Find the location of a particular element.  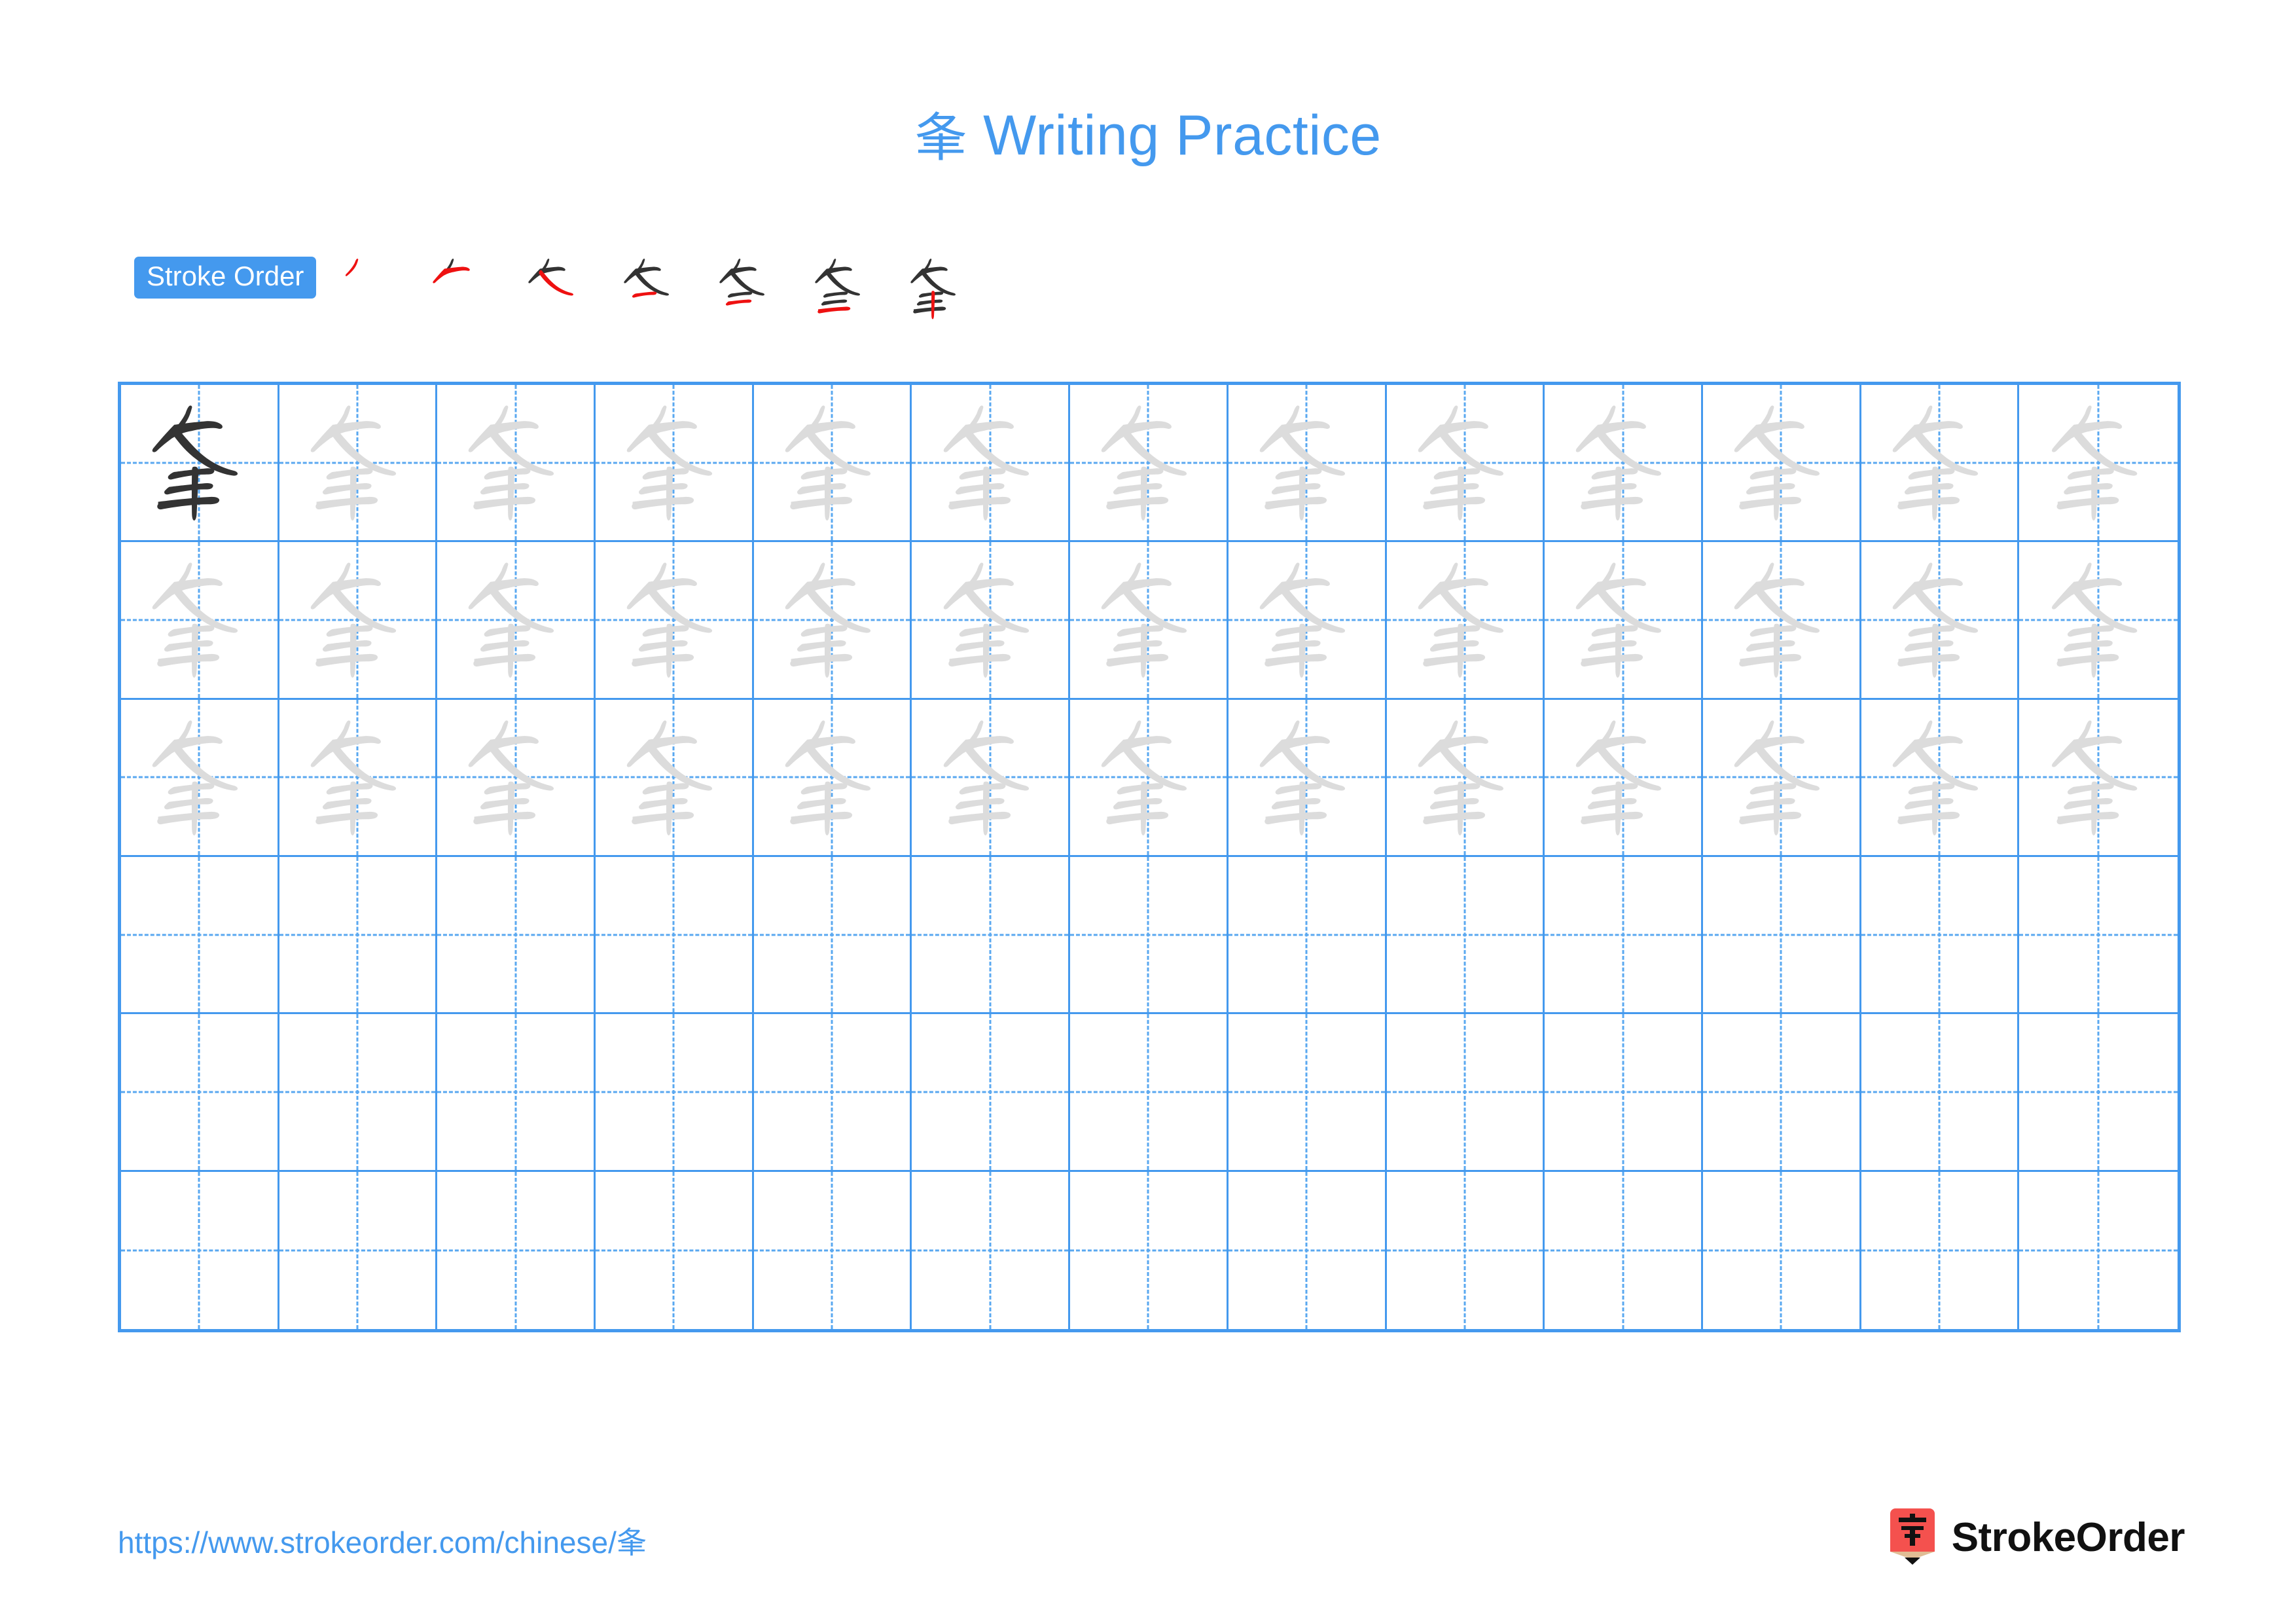

practice-cell-r6-c12 is located at coordinates (1940, 1250).